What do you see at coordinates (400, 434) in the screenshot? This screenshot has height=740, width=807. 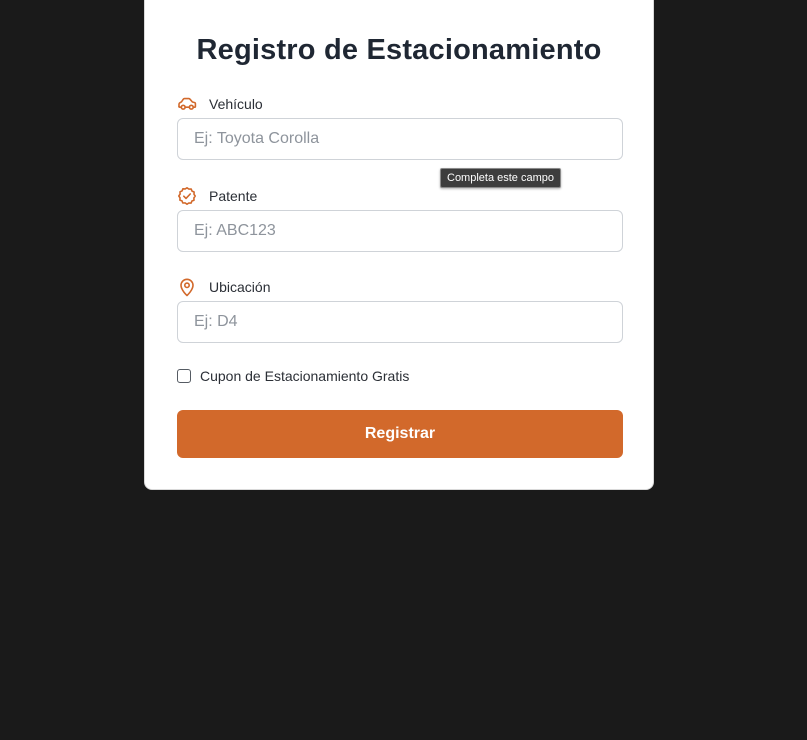 I see `register-button: Registrar` at bounding box center [400, 434].